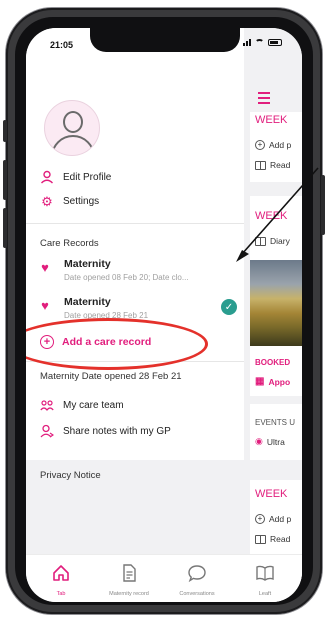 Image resolution: width=328 pixels, height=622 pixels. I want to click on ultrasound-item: ◉ Ultra, so click(270, 441).